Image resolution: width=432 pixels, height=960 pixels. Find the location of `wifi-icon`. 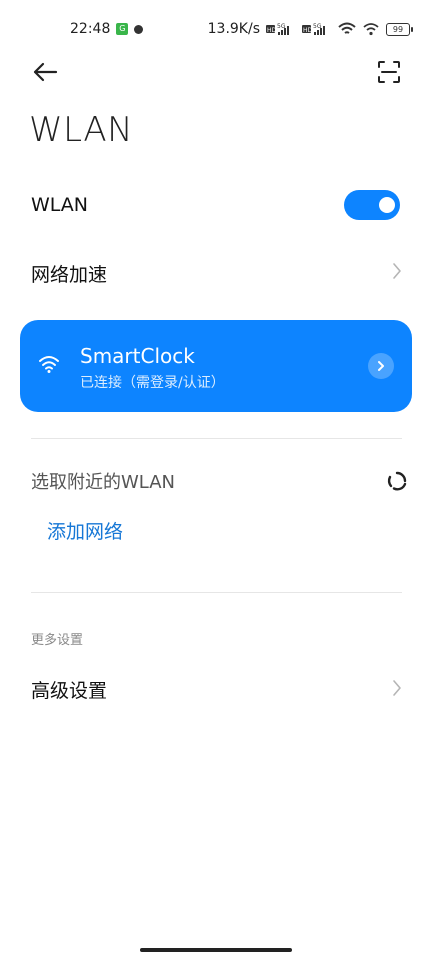

wifi-icon is located at coordinates (49, 366).